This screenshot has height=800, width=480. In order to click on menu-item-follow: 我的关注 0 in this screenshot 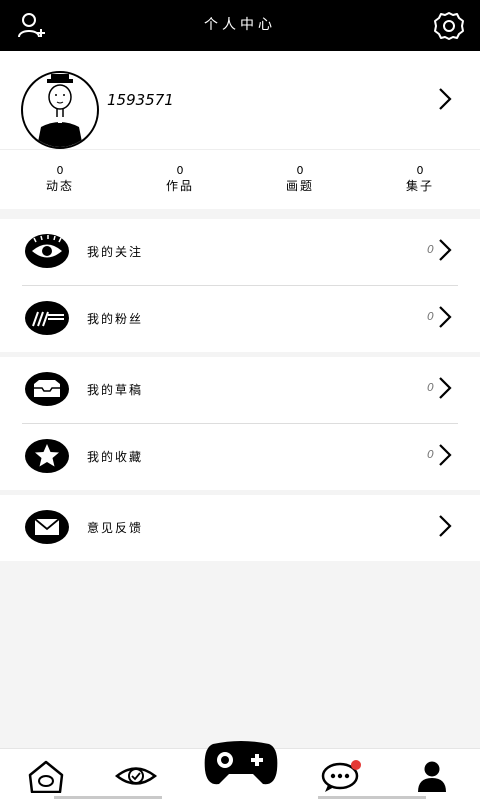, I will do `click(240, 252)`.